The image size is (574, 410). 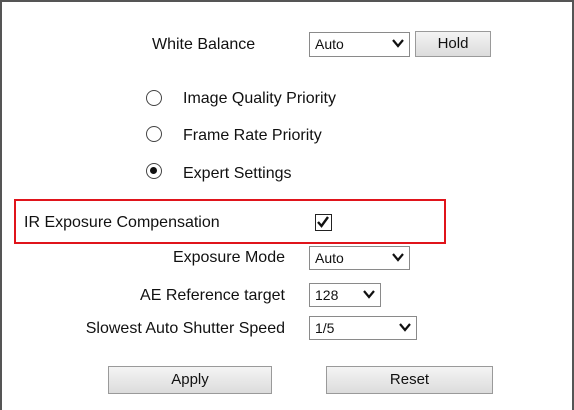 What do you see at coordinates (185, 328) in the screenshot?
I see `slowest-shutter-speed-label: Slowest Auto Shutter Speed` at bounding box center [185, 328].